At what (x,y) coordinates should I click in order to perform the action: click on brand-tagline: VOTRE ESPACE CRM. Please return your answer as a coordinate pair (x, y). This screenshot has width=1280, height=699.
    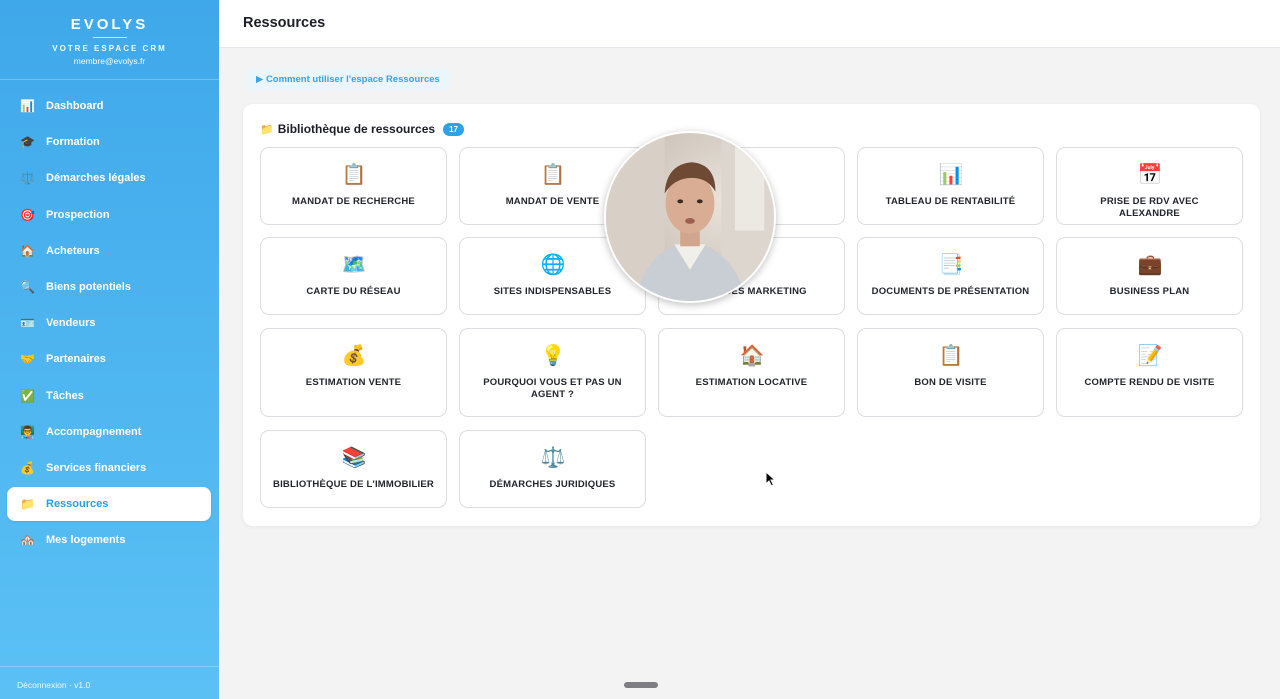
    Looking at the image, I should click on (109, 48).